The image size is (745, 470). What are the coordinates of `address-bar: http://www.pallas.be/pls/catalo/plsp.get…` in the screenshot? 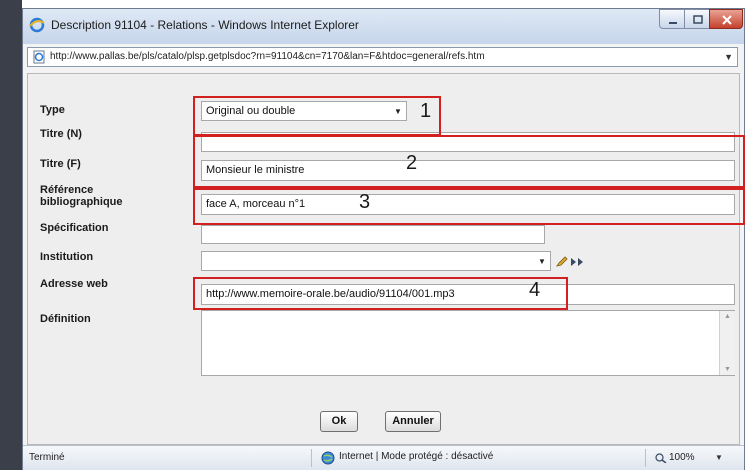 It's located at (382, 57).